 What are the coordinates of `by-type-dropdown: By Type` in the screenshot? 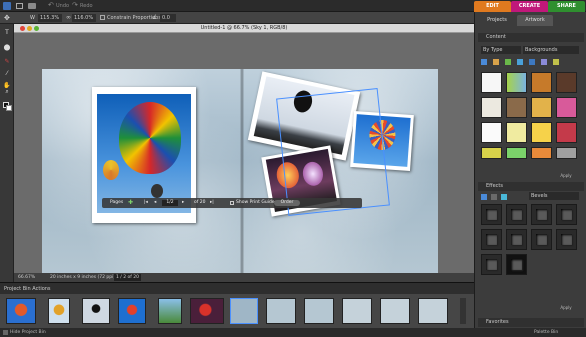 It's located at (501, 50).